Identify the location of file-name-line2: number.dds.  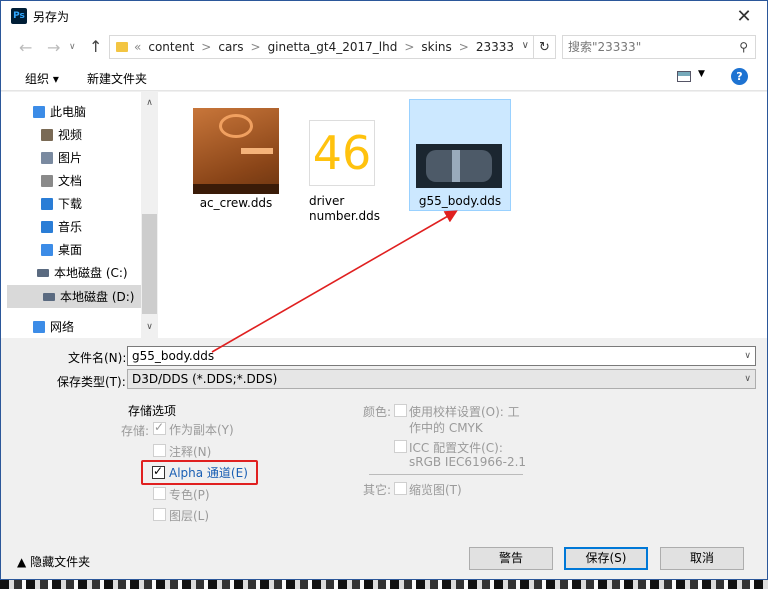
(345, 216).